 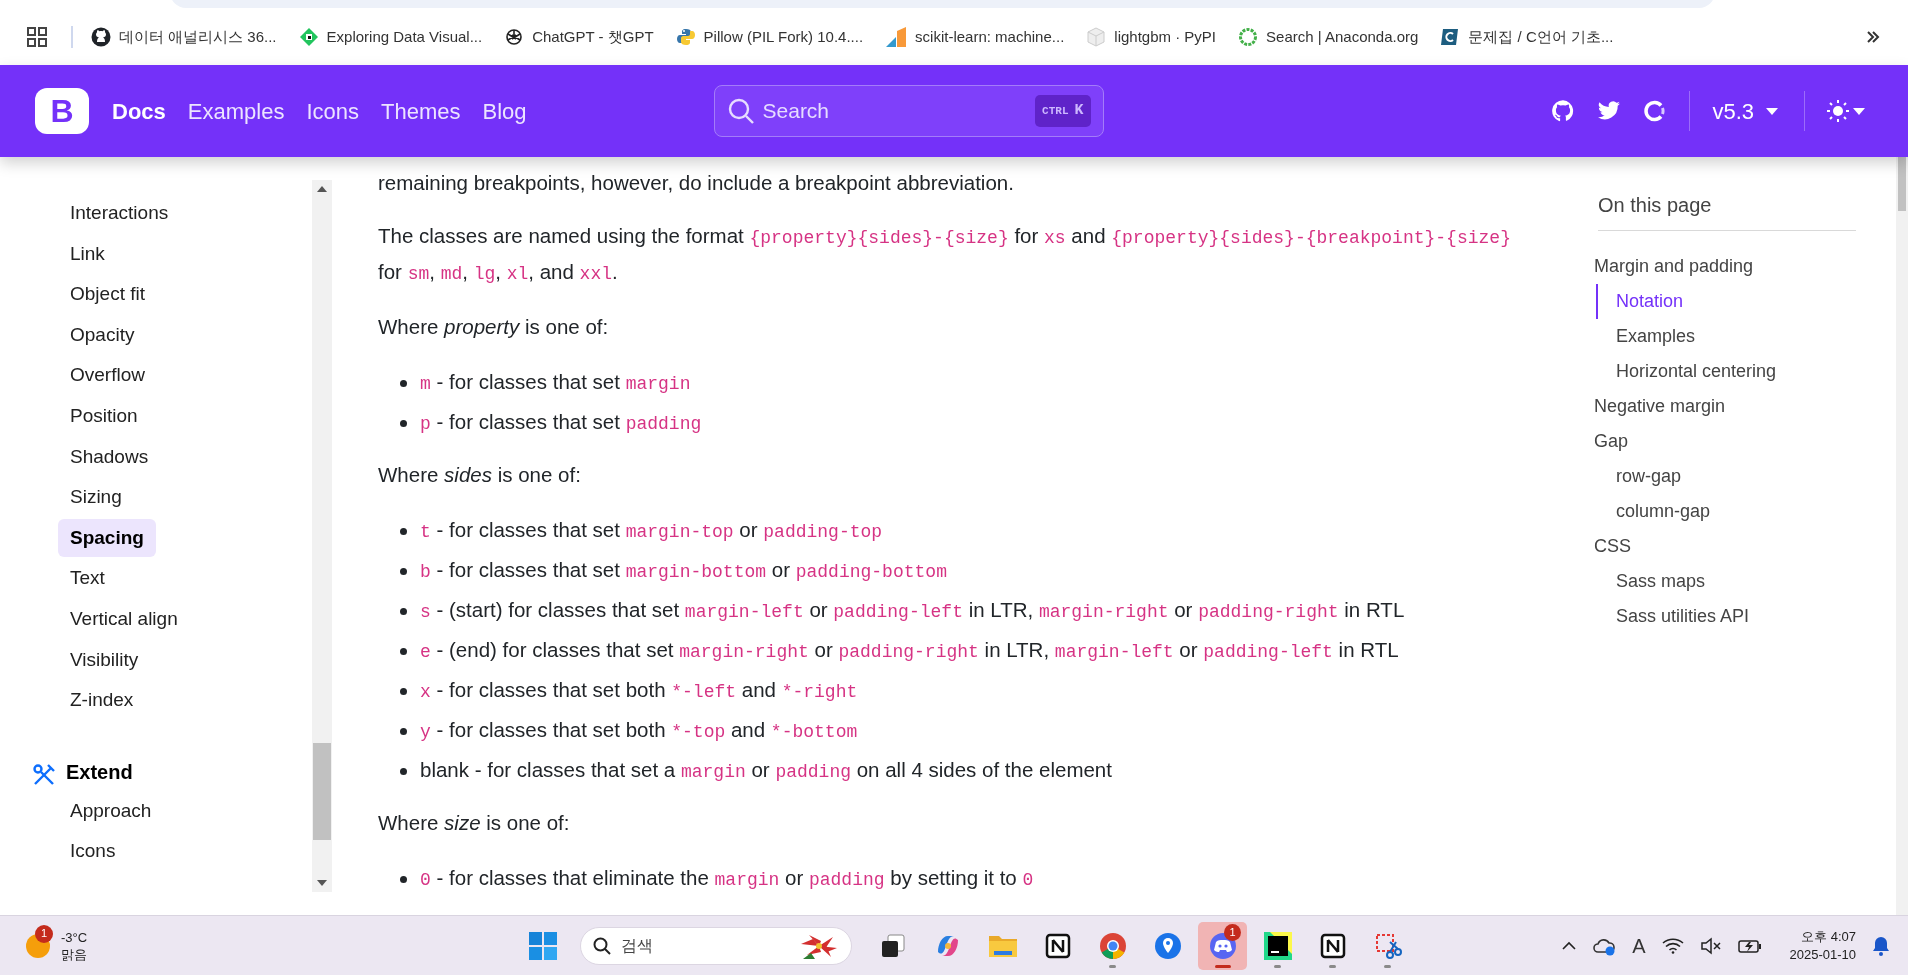 I want to click on sidebar-link: Vertical align, so click(x=124, y=619).